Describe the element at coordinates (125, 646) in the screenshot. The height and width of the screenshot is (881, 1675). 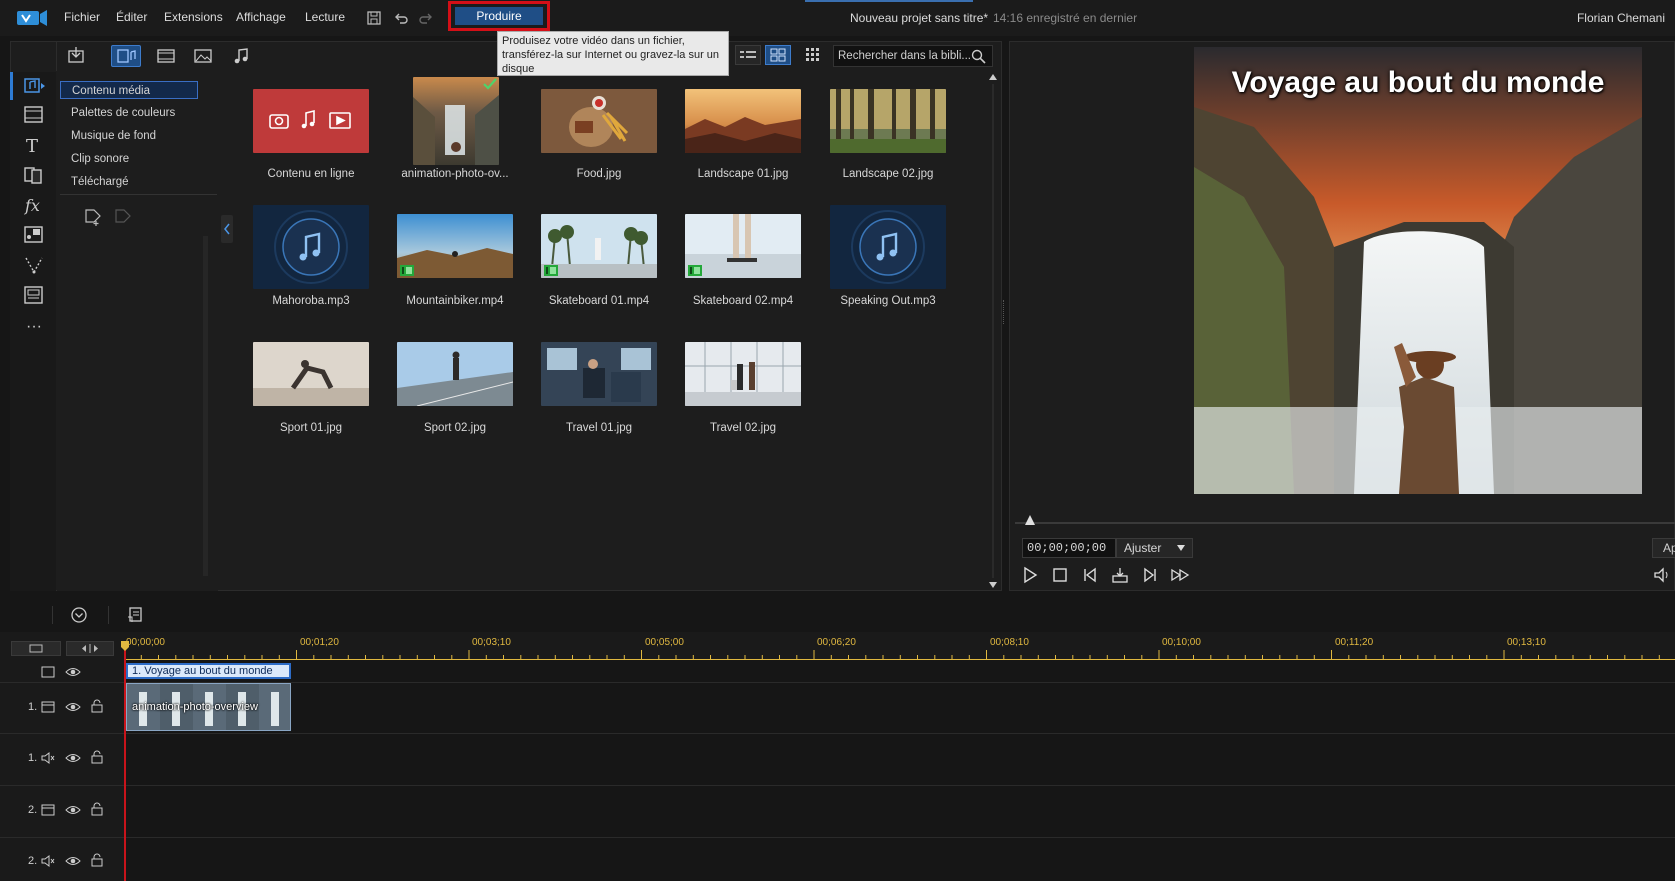
I see `playhead-handle` at that location.